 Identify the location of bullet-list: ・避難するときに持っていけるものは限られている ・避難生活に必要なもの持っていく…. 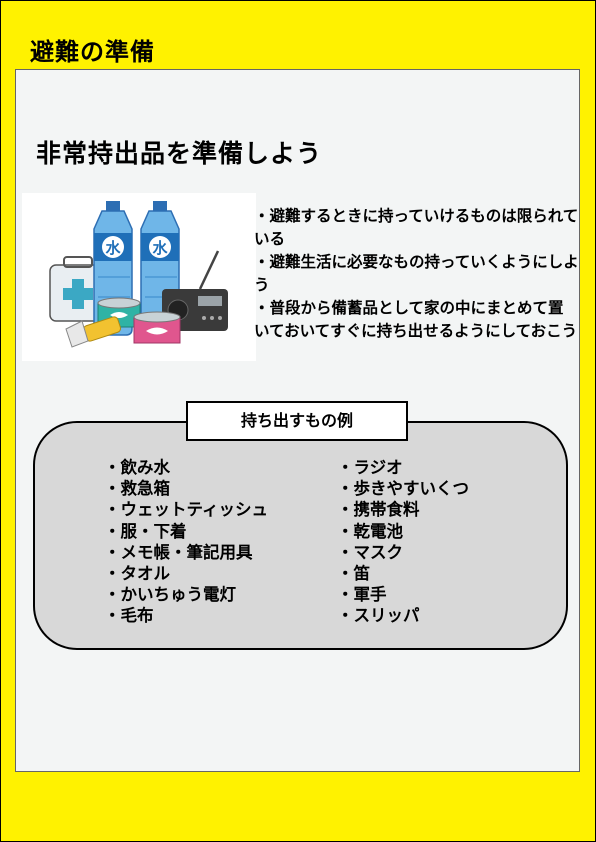
(416, 274).